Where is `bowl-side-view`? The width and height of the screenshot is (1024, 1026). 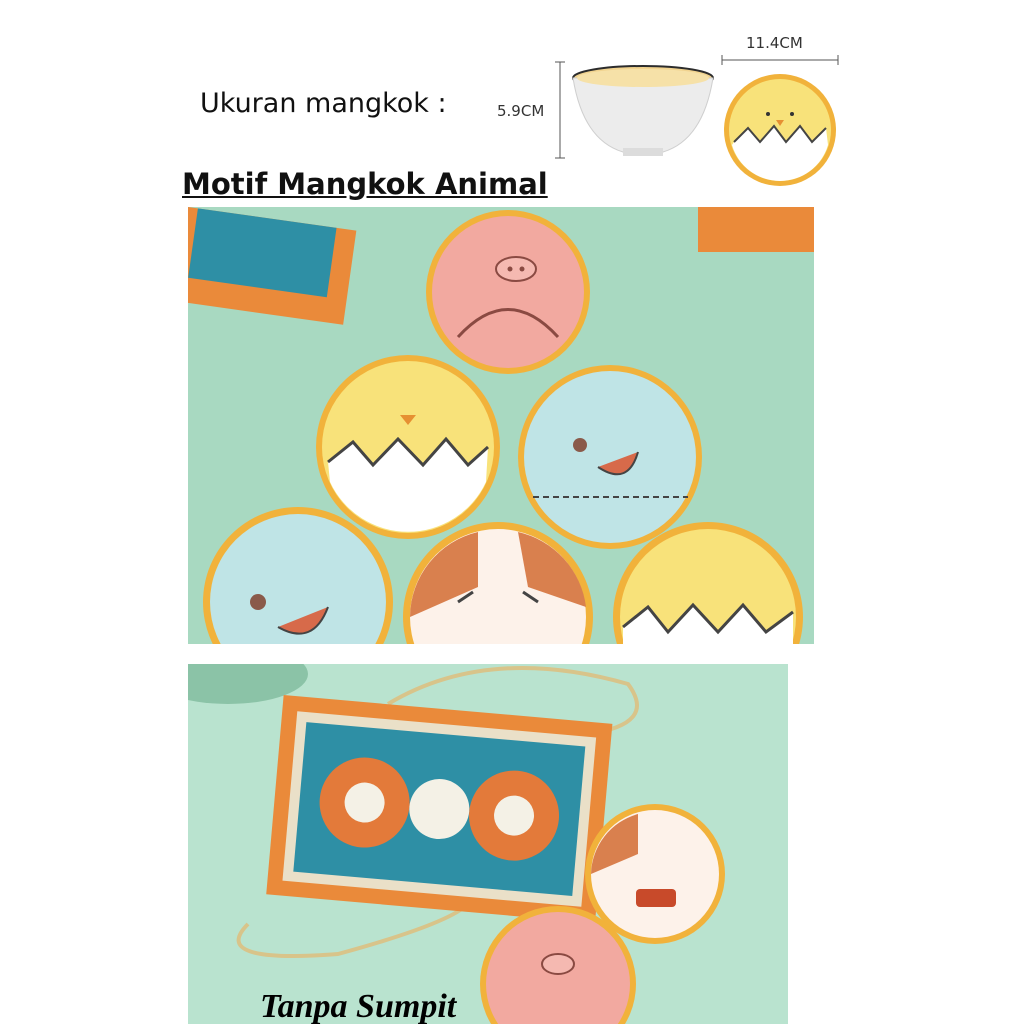 bowl-side-view is located at coordinates (643, 110).